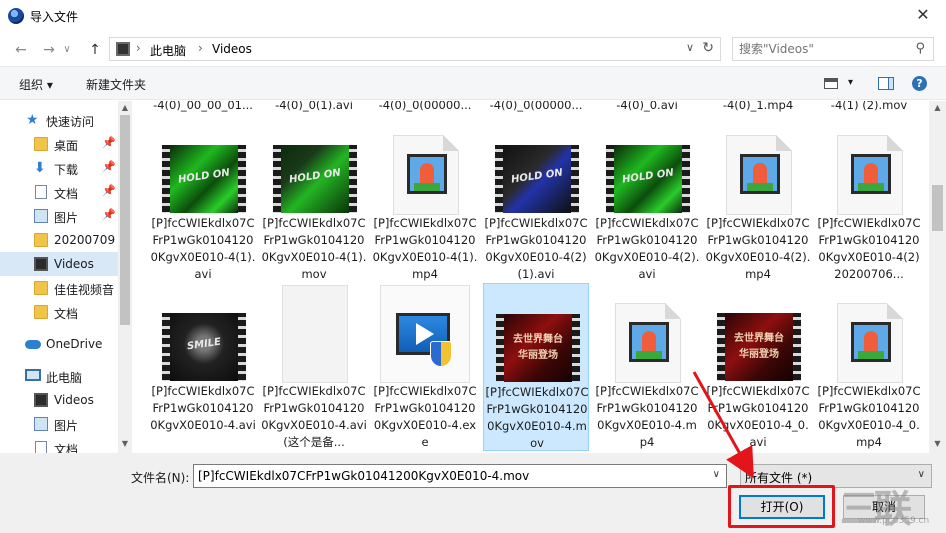  Describe the element at coordinates (66, 194) in the screenshot. I see `nav-label: 文档` at that location.